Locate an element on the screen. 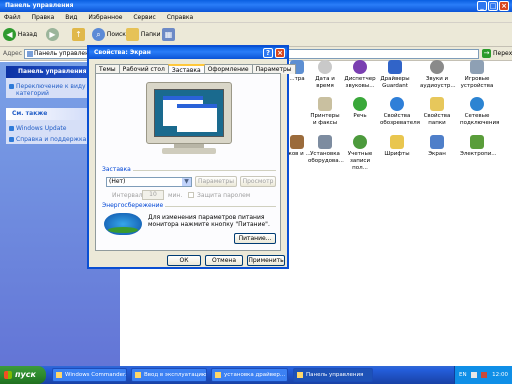 This screenshot has width=512, height=384. dialog-titlebar: Свойства: Экран ? × is located at coordinates (188, 53).